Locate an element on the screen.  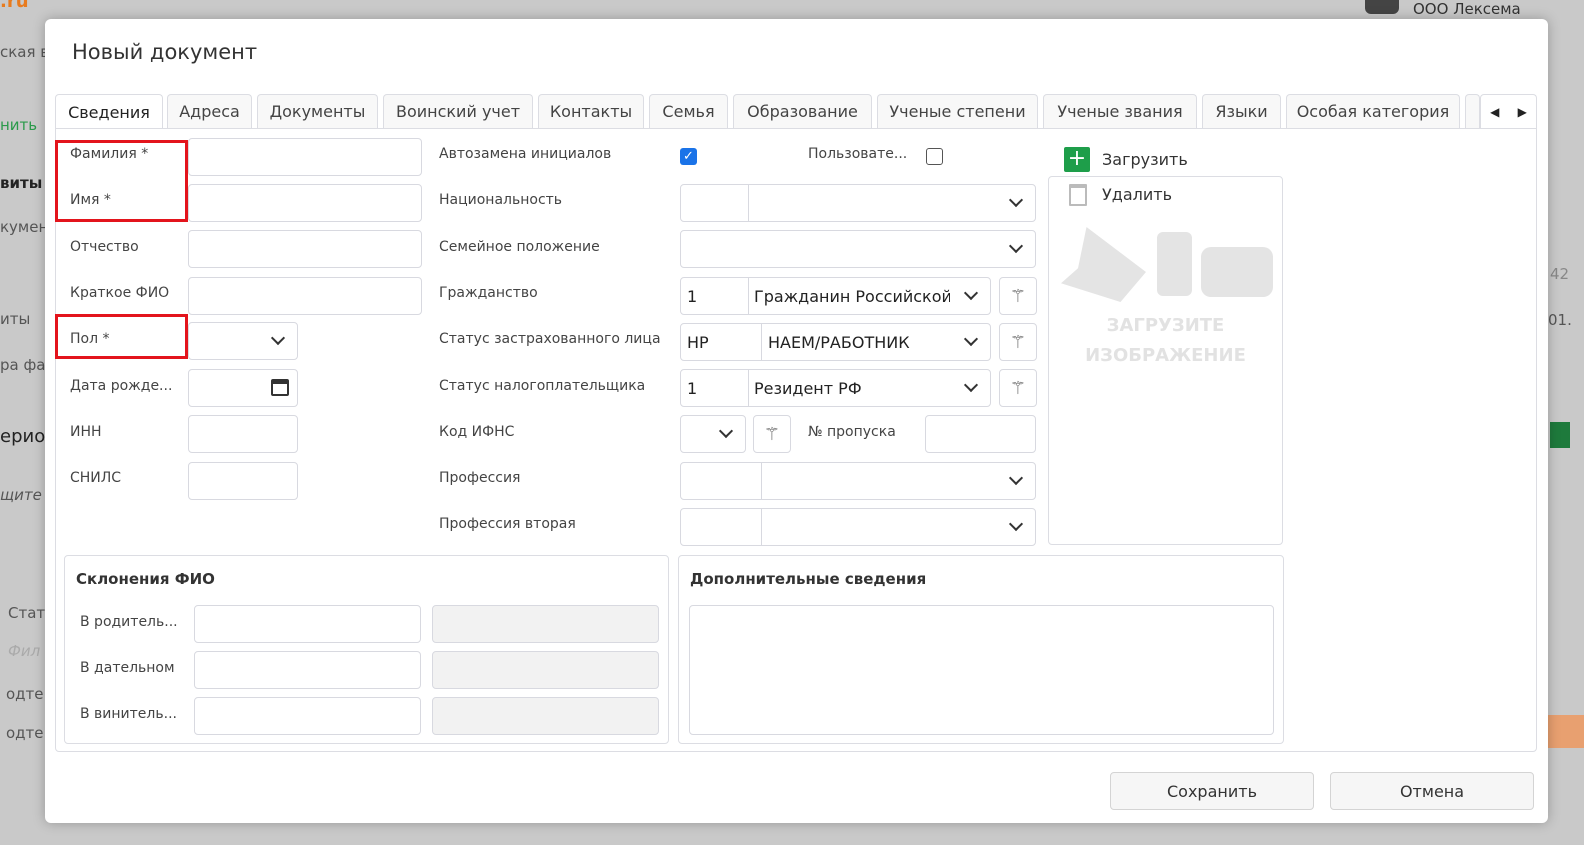
insured-status-label: Статус застрахованного лица is located at coordinates (550, 339).